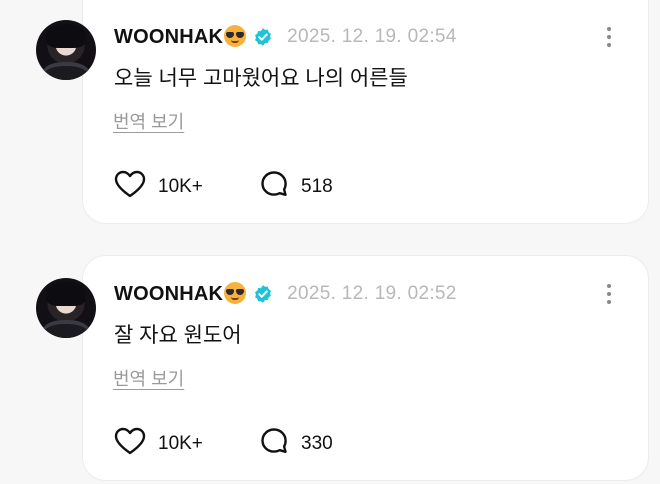 The width and height of the screenshot is (660, 484). What do you see at coordinates (317, 186) in the screenshot?
I see `comment-count: 518` at bounding box center [317, 186].